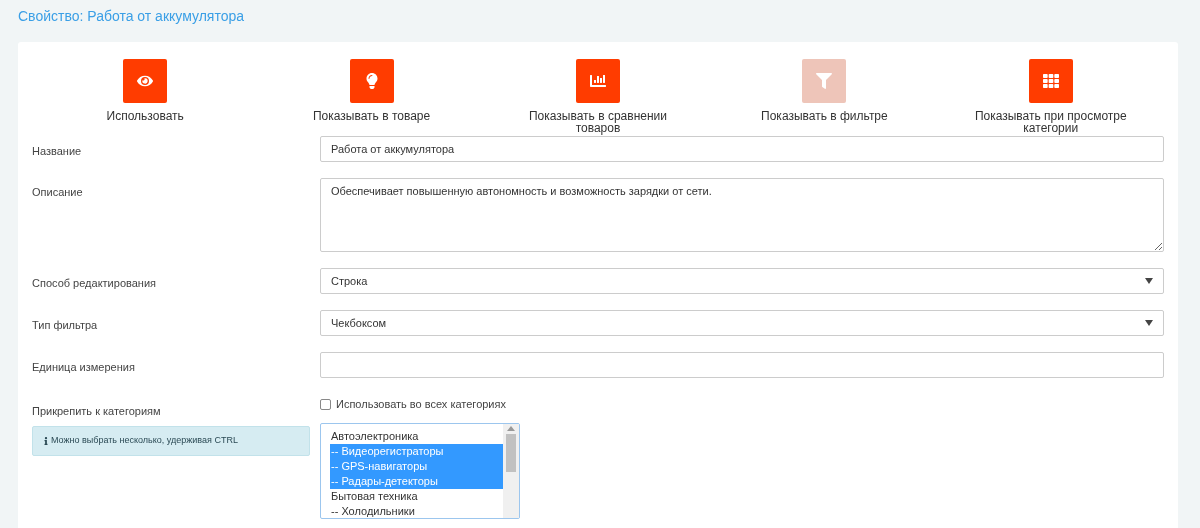  Describe the element at coordinates (84, 367) in the screenshot. I see `field-label: Единица измерения` at that location.